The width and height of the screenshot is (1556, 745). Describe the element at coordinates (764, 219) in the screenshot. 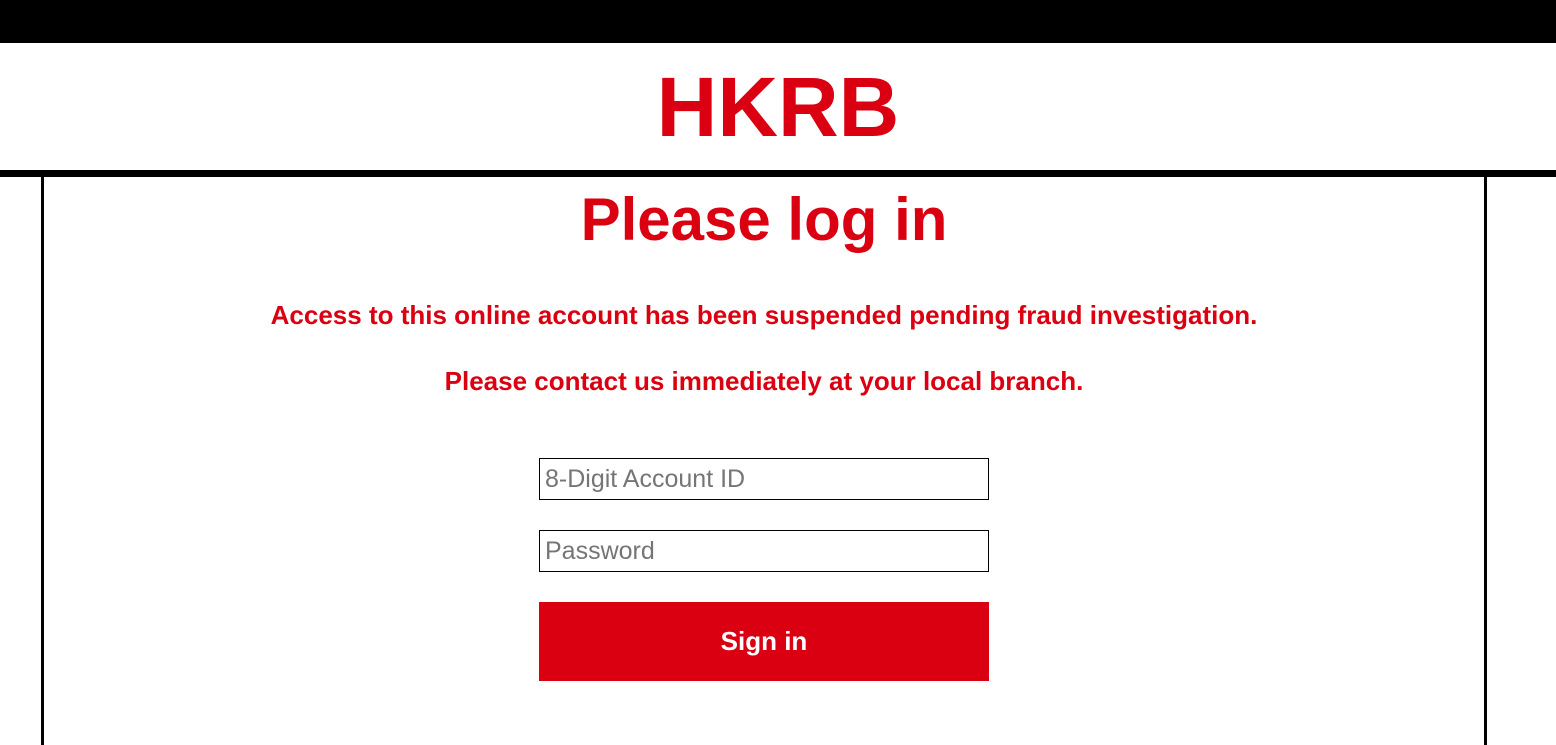

I see `page-title: Please log in` at that location.